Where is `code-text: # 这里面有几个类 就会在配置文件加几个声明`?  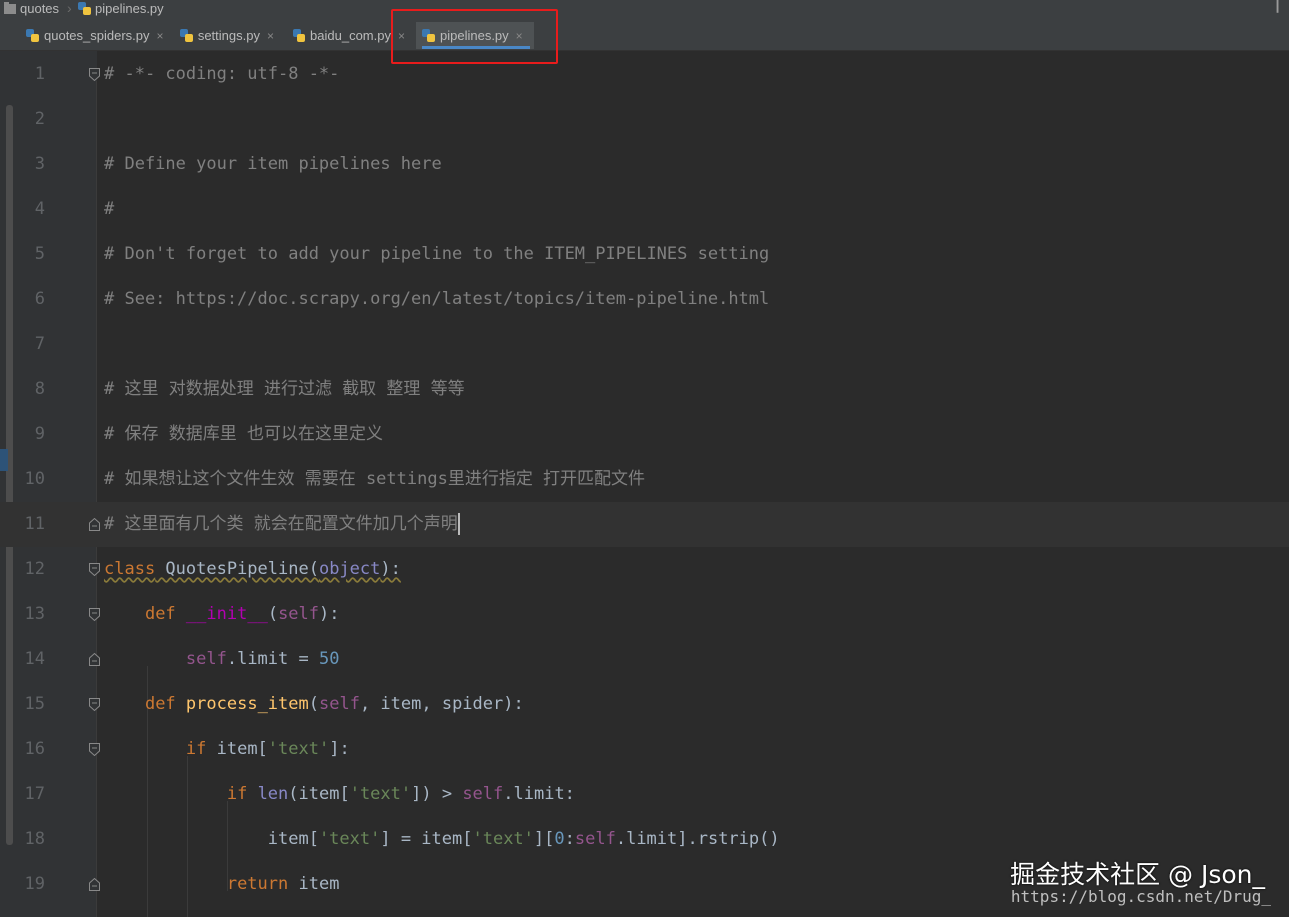
code-text: # 这里面有几个类 就会在配置文件加几个声明 is located at coordinates (282, 524).